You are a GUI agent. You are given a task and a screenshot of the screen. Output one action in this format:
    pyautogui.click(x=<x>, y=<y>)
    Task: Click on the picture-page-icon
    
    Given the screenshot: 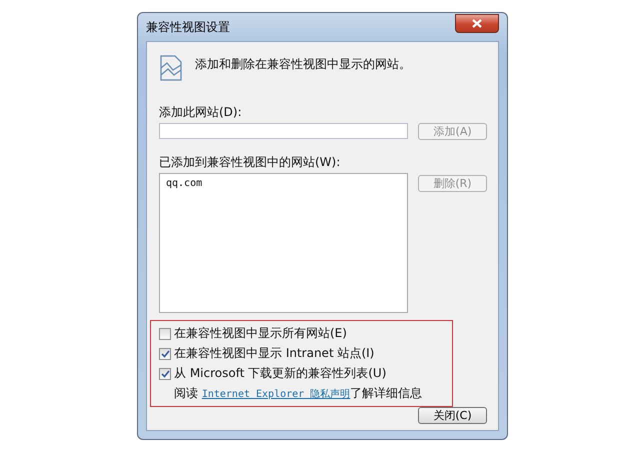 What is the action you would take?
    pyautogui.click(x=171, y=68)
    